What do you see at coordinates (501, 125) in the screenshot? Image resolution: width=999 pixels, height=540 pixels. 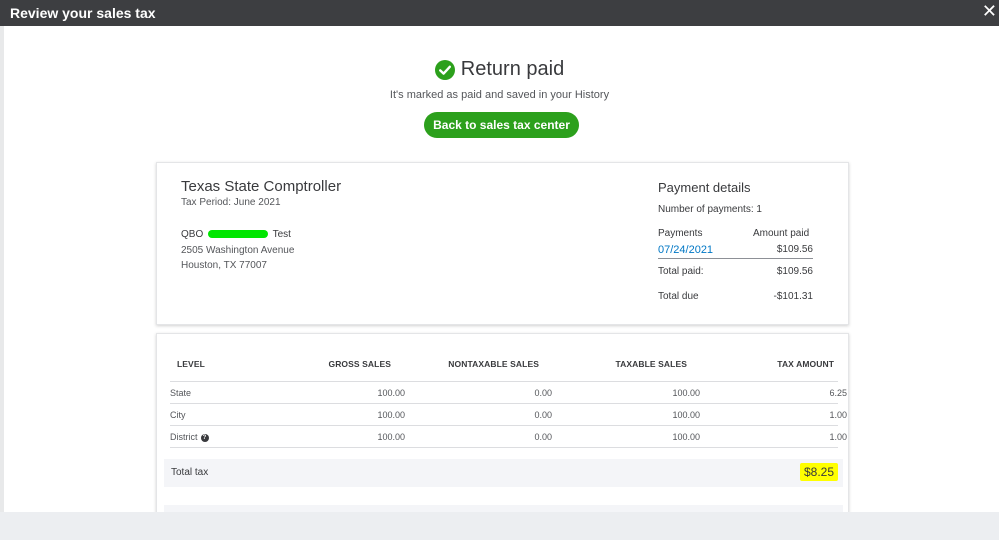 I see `back-to-sales-tax-center-button: Back to sales tax center` at bounding box center [501, 125].